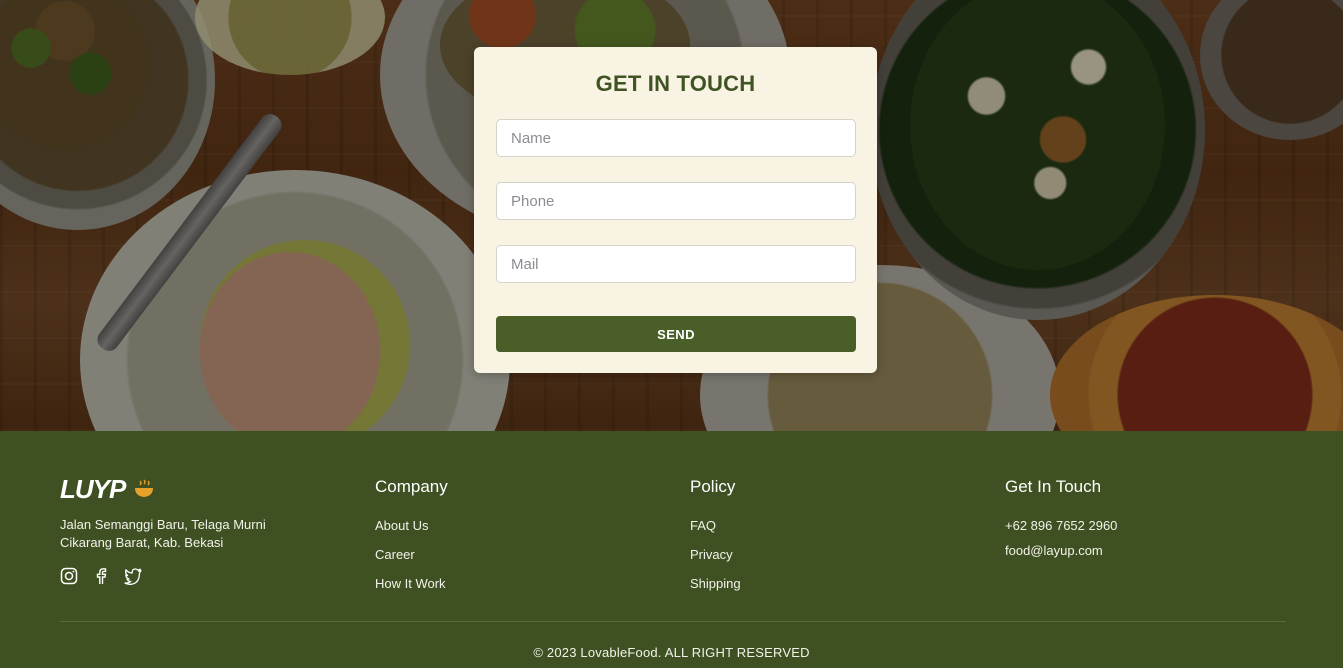 This screenshot has width=1343, height=668. Describe the element at coordinates (676, 264) in the screenshot. I see `mail-input` at that location.